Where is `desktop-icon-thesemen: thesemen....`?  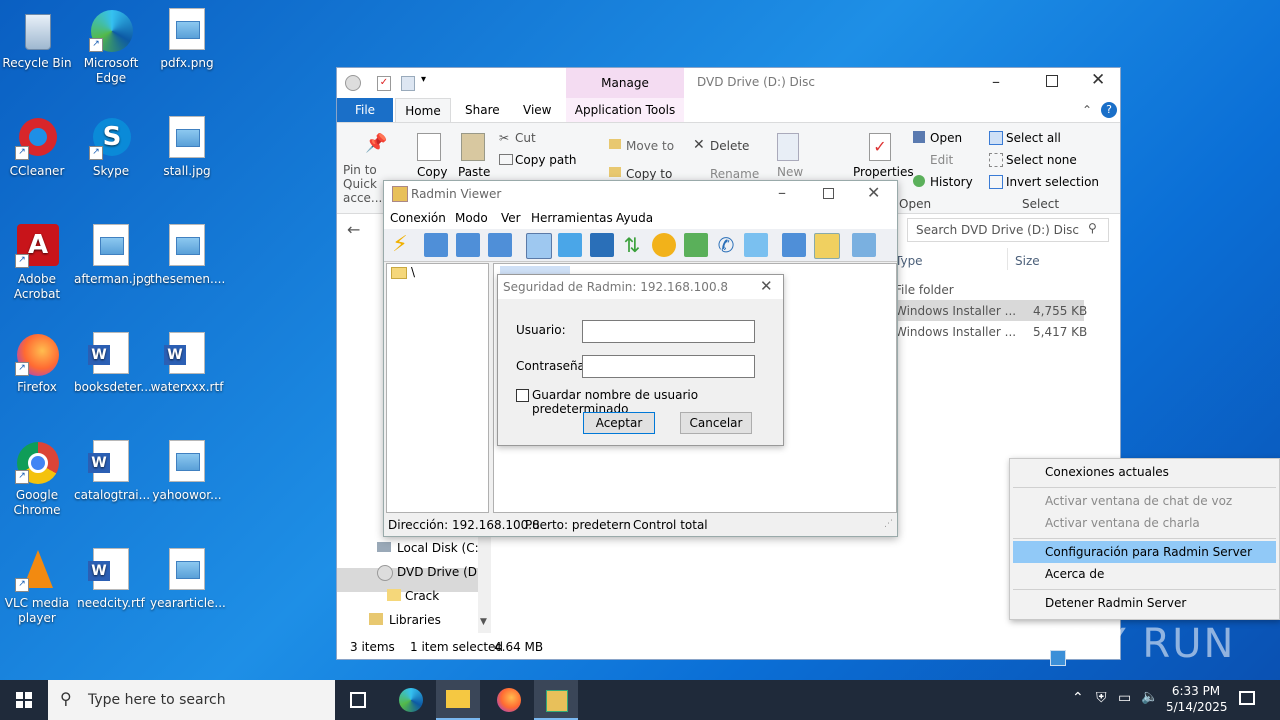
desktop-icon-thesemen: thesemen.... is located at coordinates (187, 255).